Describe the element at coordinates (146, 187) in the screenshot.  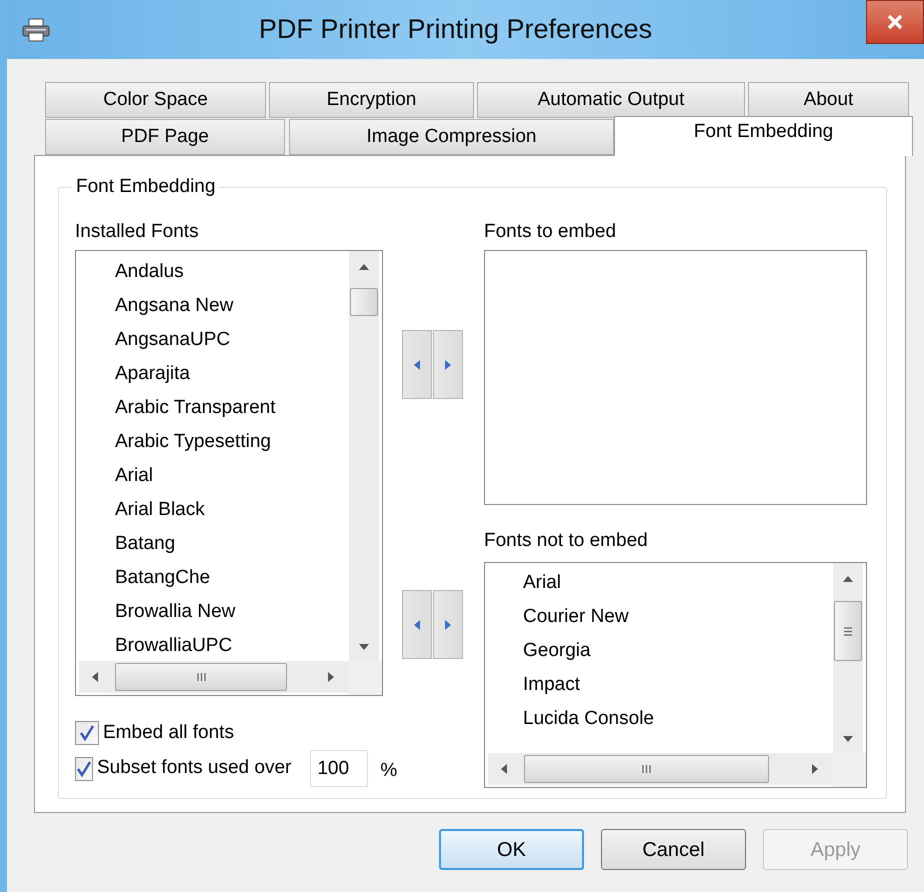
I see `group-title: Font Embedding` at that location.